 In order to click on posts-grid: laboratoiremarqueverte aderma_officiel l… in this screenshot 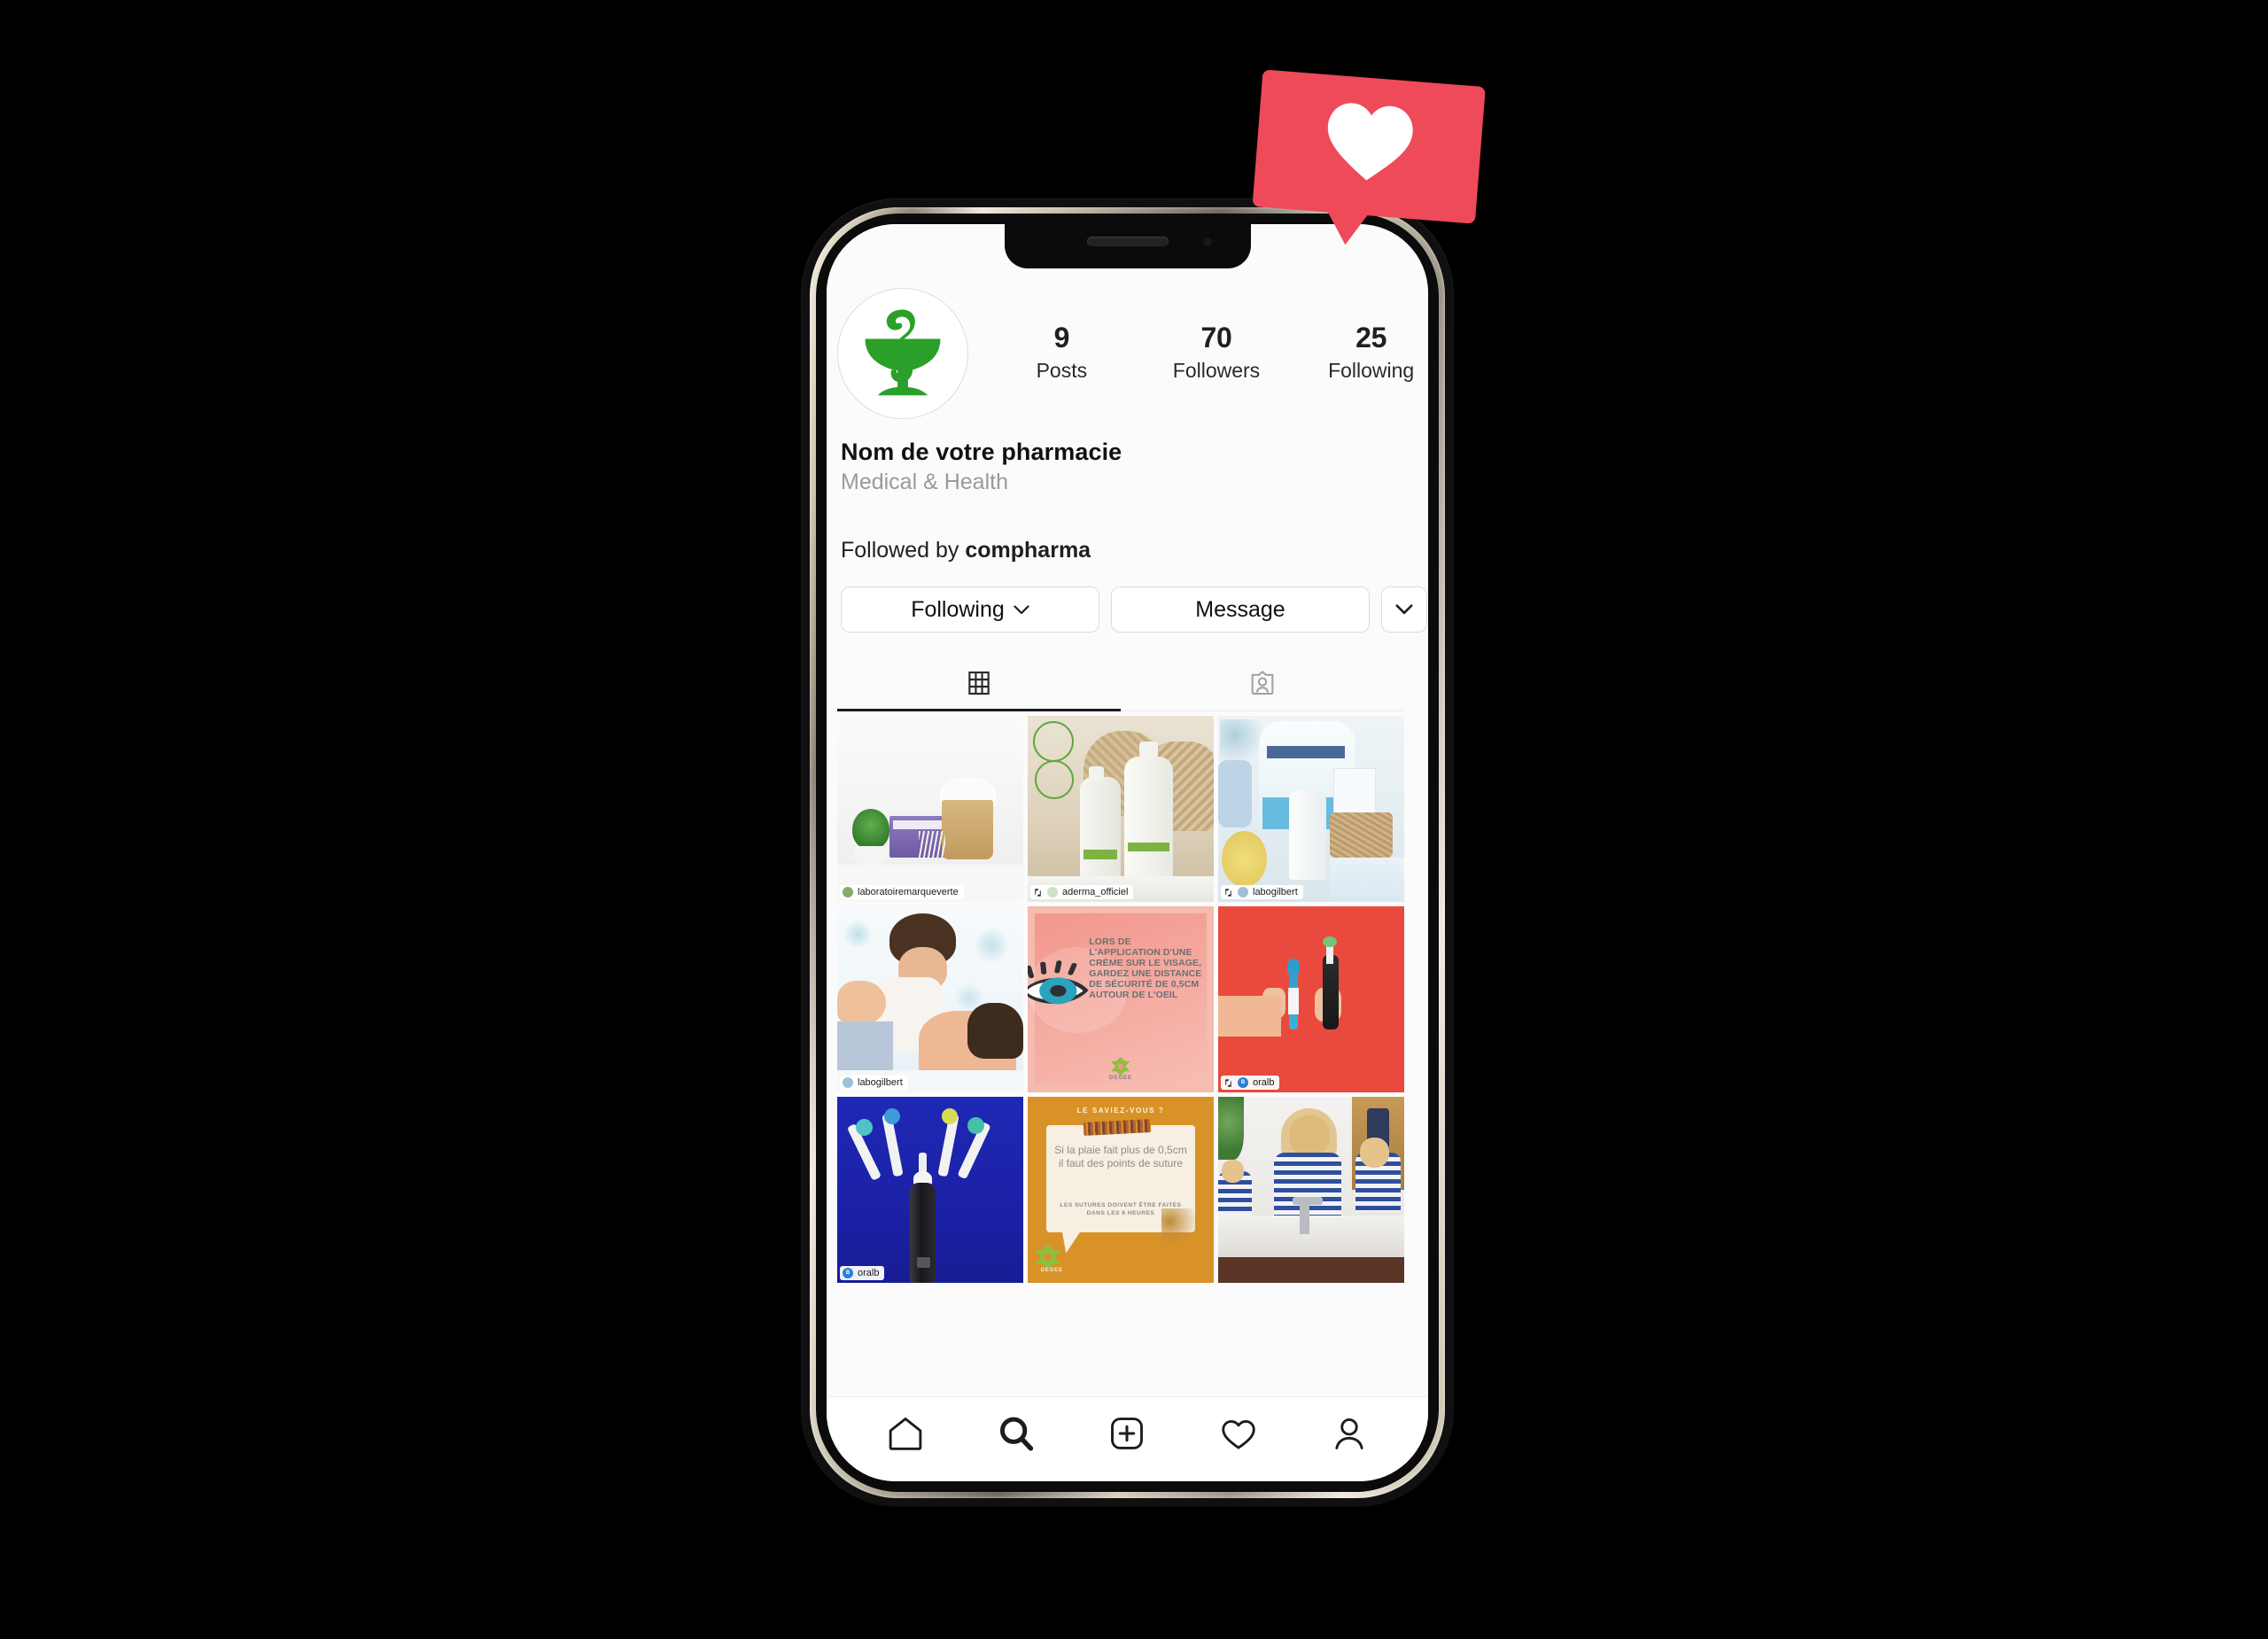, I will do `click(1120, 999)`.